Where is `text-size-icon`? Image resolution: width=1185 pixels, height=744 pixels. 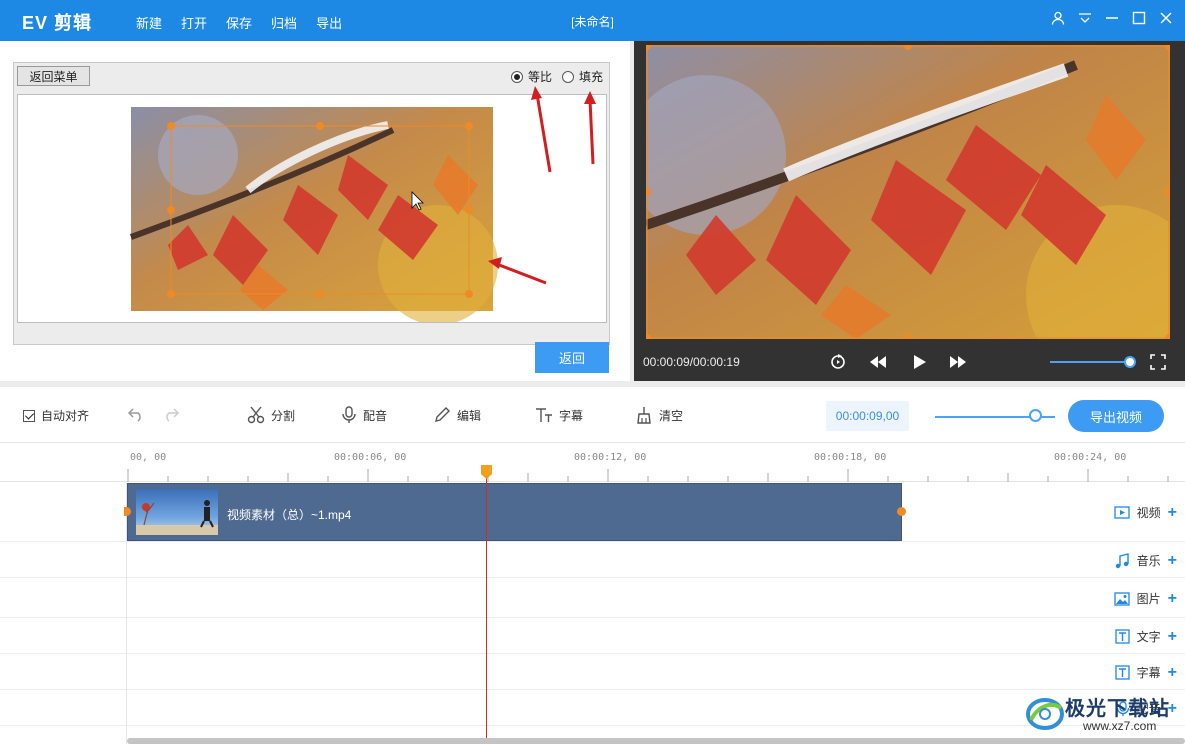
text-size-icon is located at coordinates (544, 415).